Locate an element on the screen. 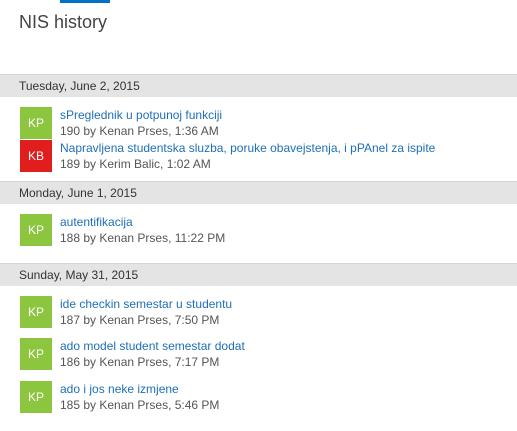 The height and width of the screenshot is (431, 517). commit-meta: 189 by Kerim Balic, 1:02 AM is located at coordinates (135, 164).